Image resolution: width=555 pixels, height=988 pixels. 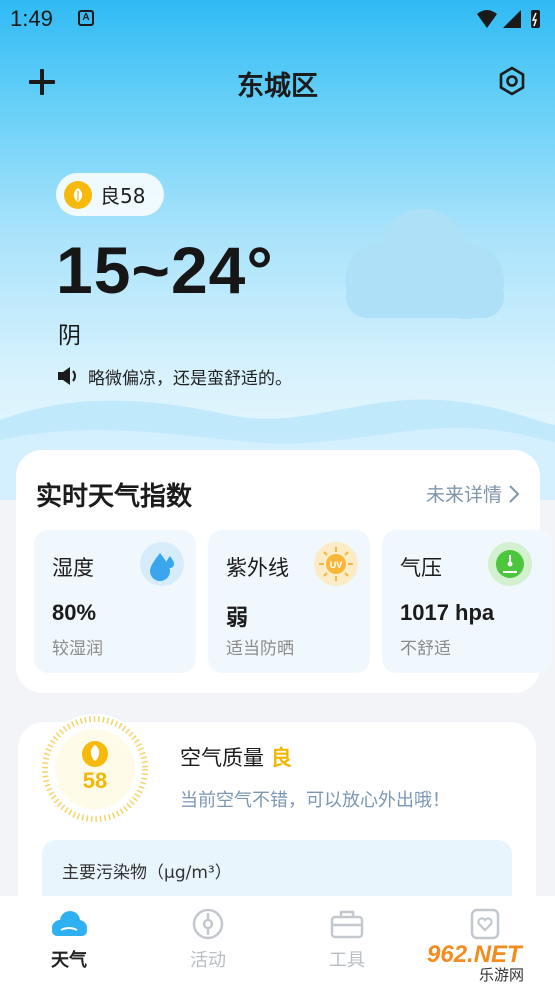 What do you see at coordinates (277, 83) in the screenshot?
I see `city-title: 东城区` at bounding box center [277, 83].